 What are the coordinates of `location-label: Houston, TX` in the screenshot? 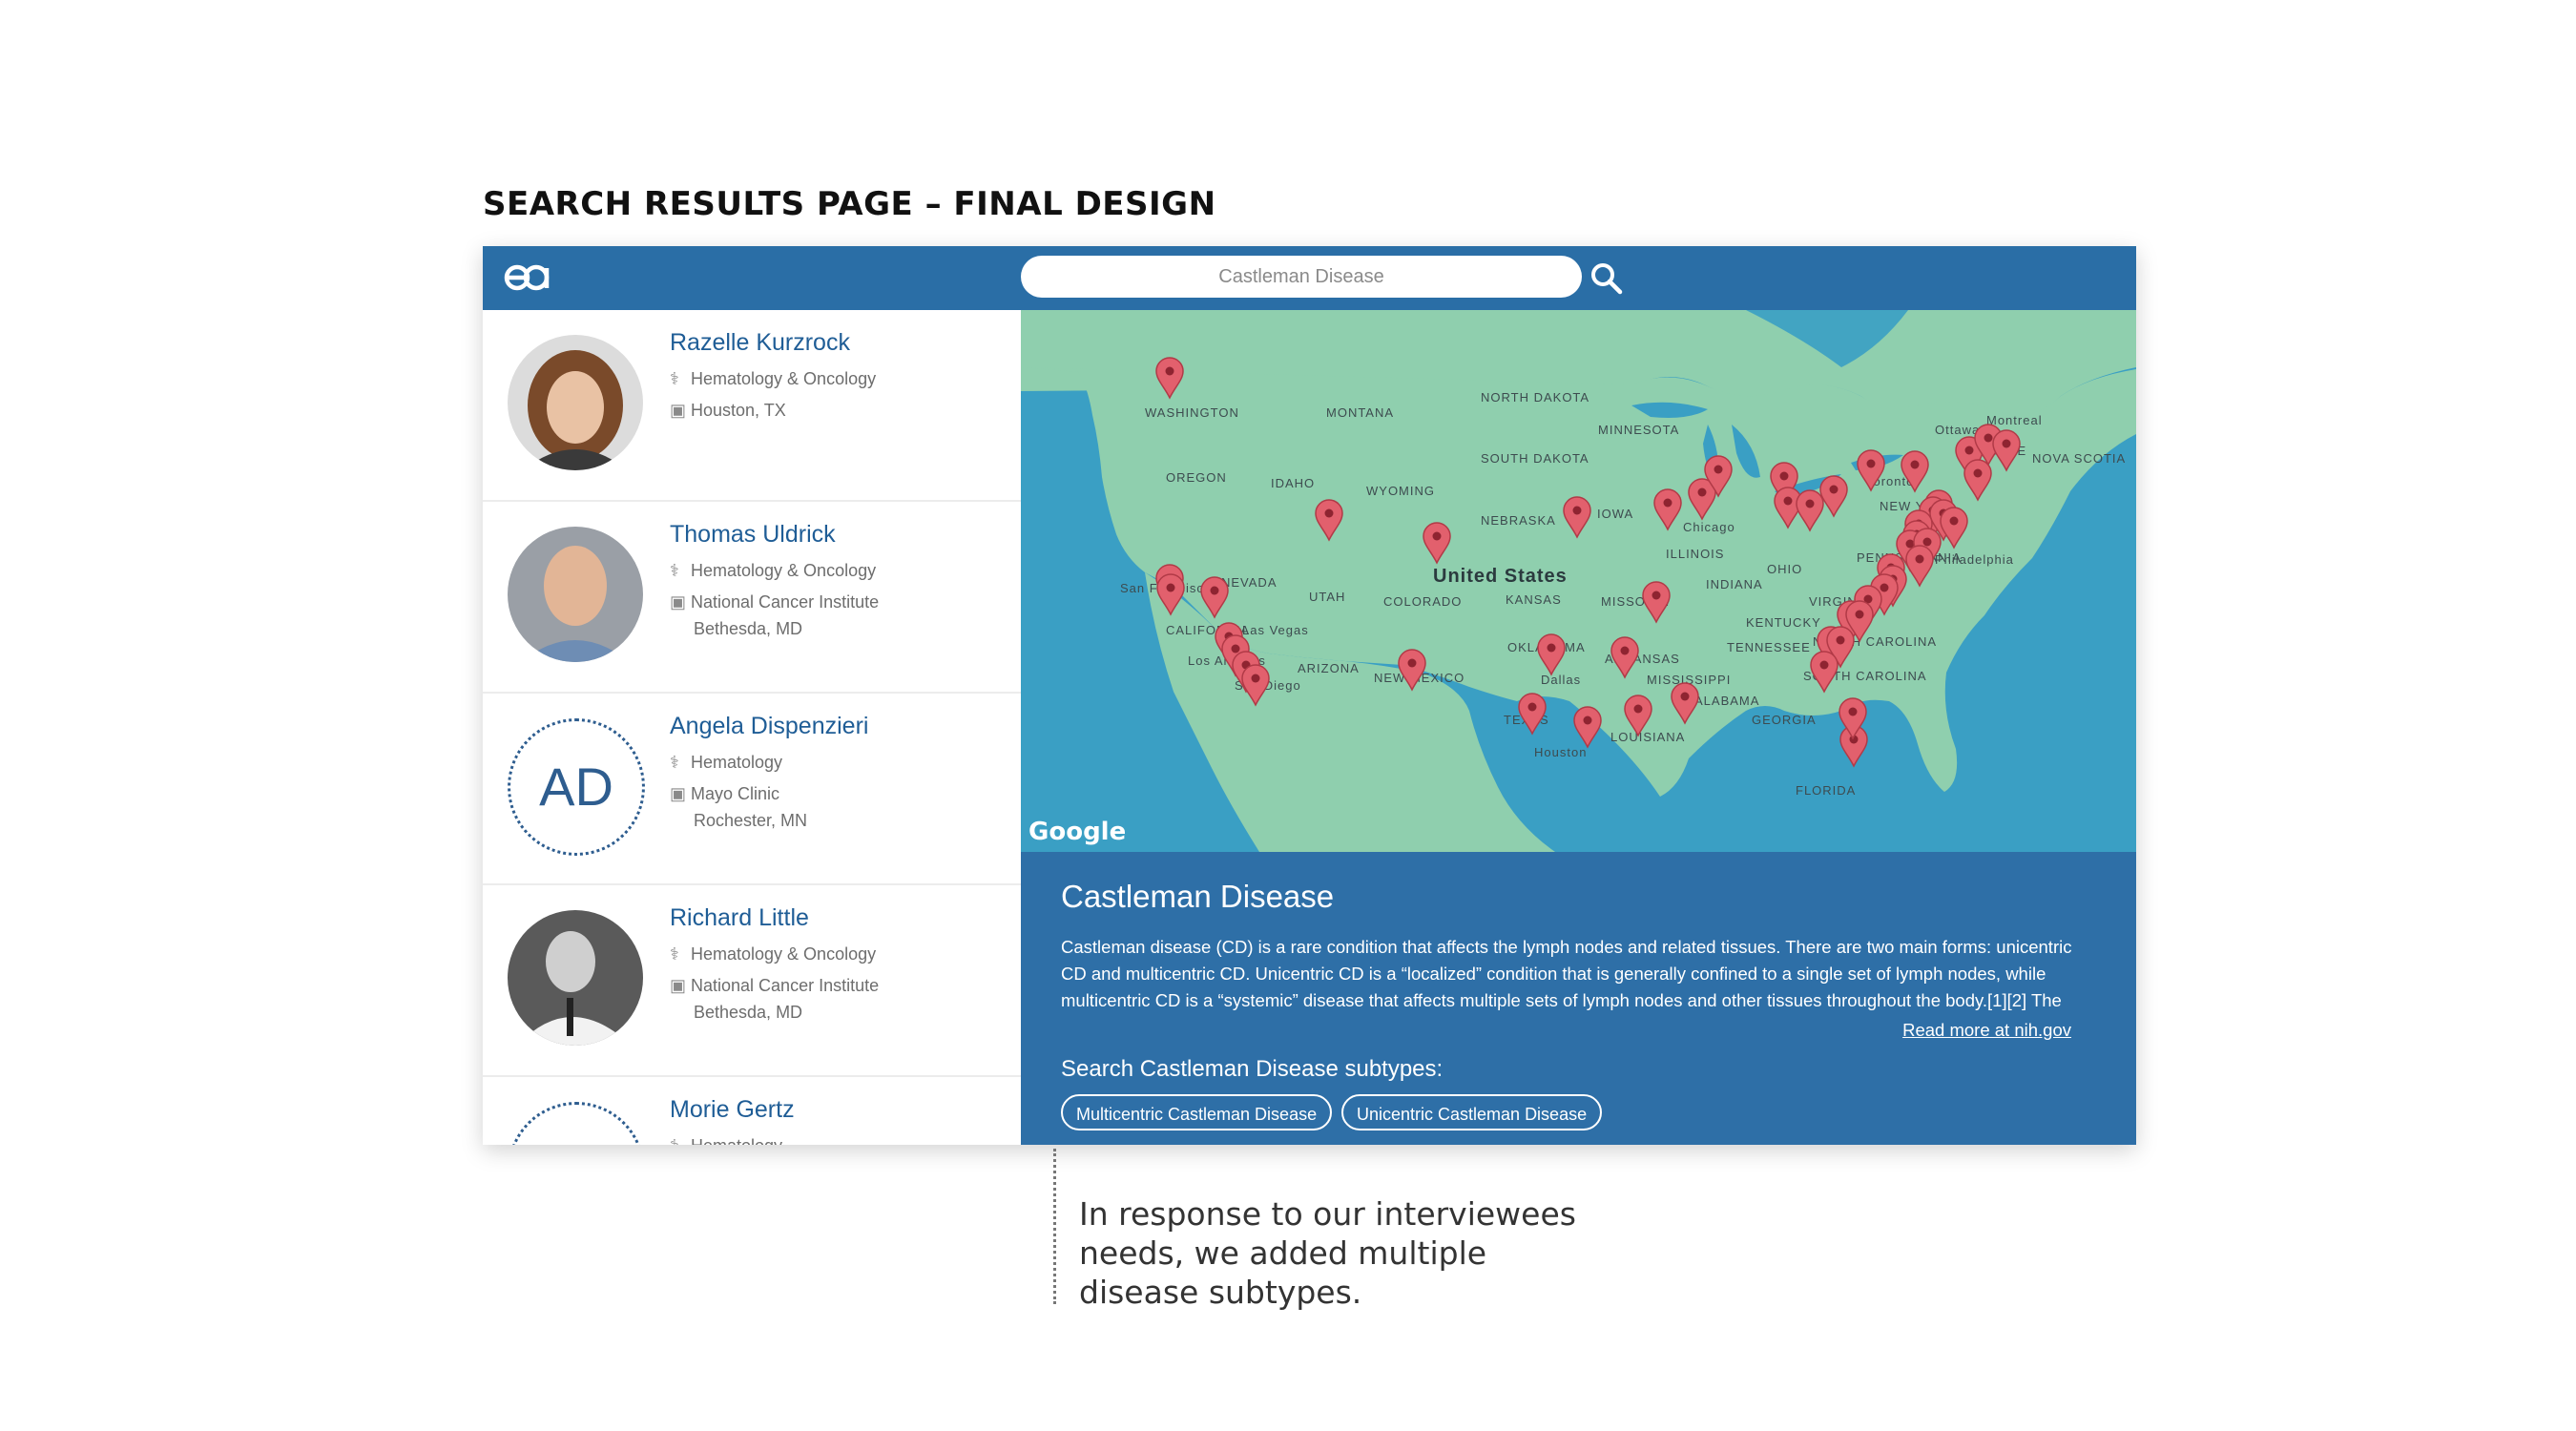 It's located at (738, 410).